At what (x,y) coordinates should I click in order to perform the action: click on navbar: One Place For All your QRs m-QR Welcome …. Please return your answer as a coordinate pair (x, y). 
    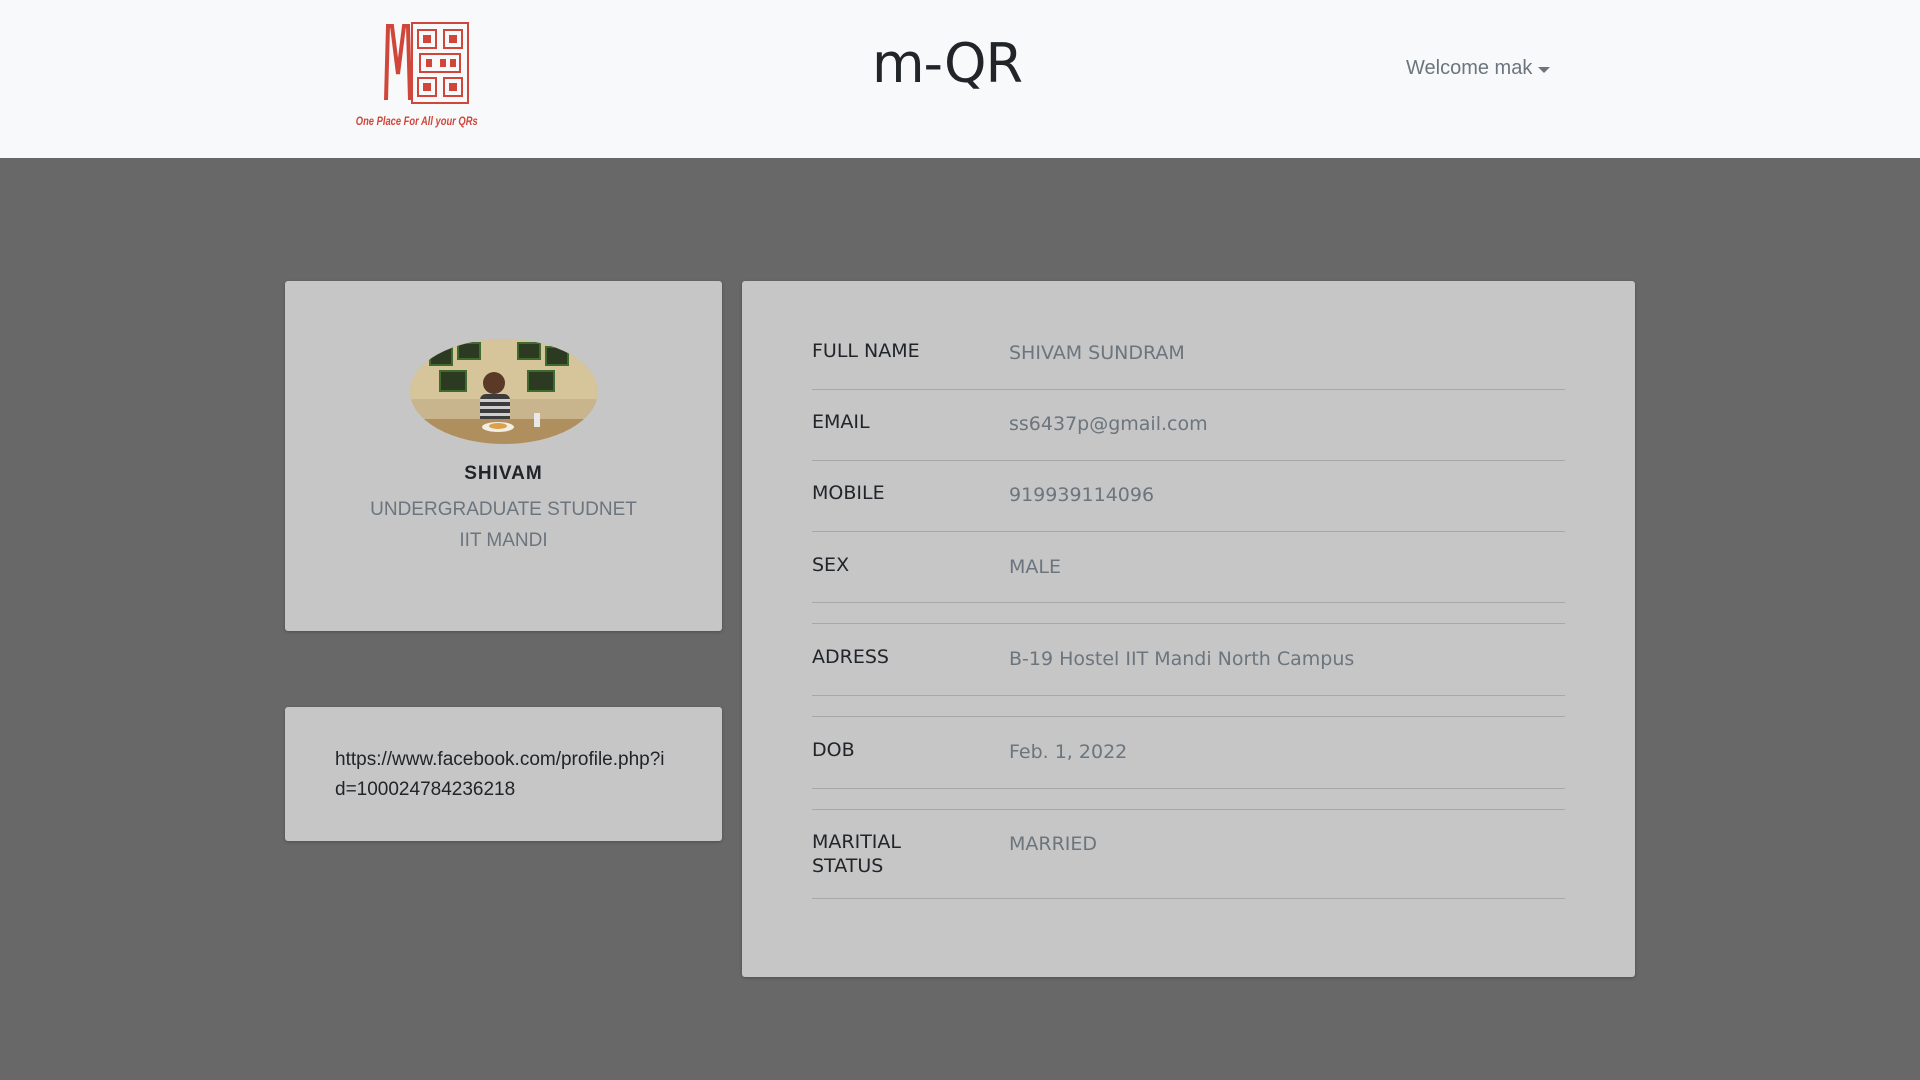
    Looking at the image, I should click on (960, 79).